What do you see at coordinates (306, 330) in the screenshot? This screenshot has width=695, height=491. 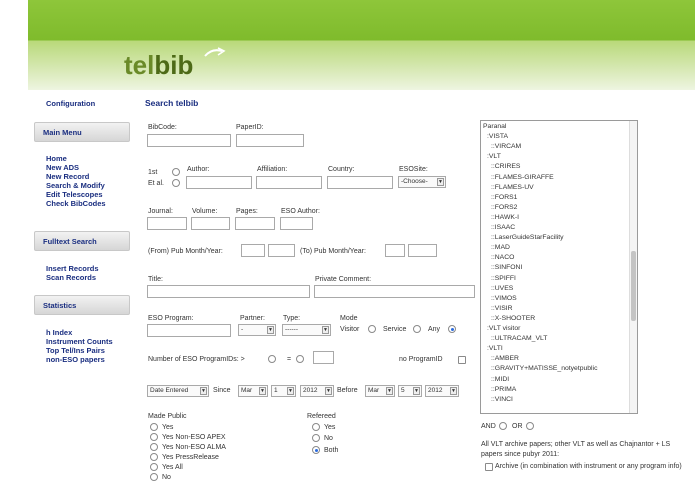 I see `type-select: ------ ▼` at bounding box center [306, 330].